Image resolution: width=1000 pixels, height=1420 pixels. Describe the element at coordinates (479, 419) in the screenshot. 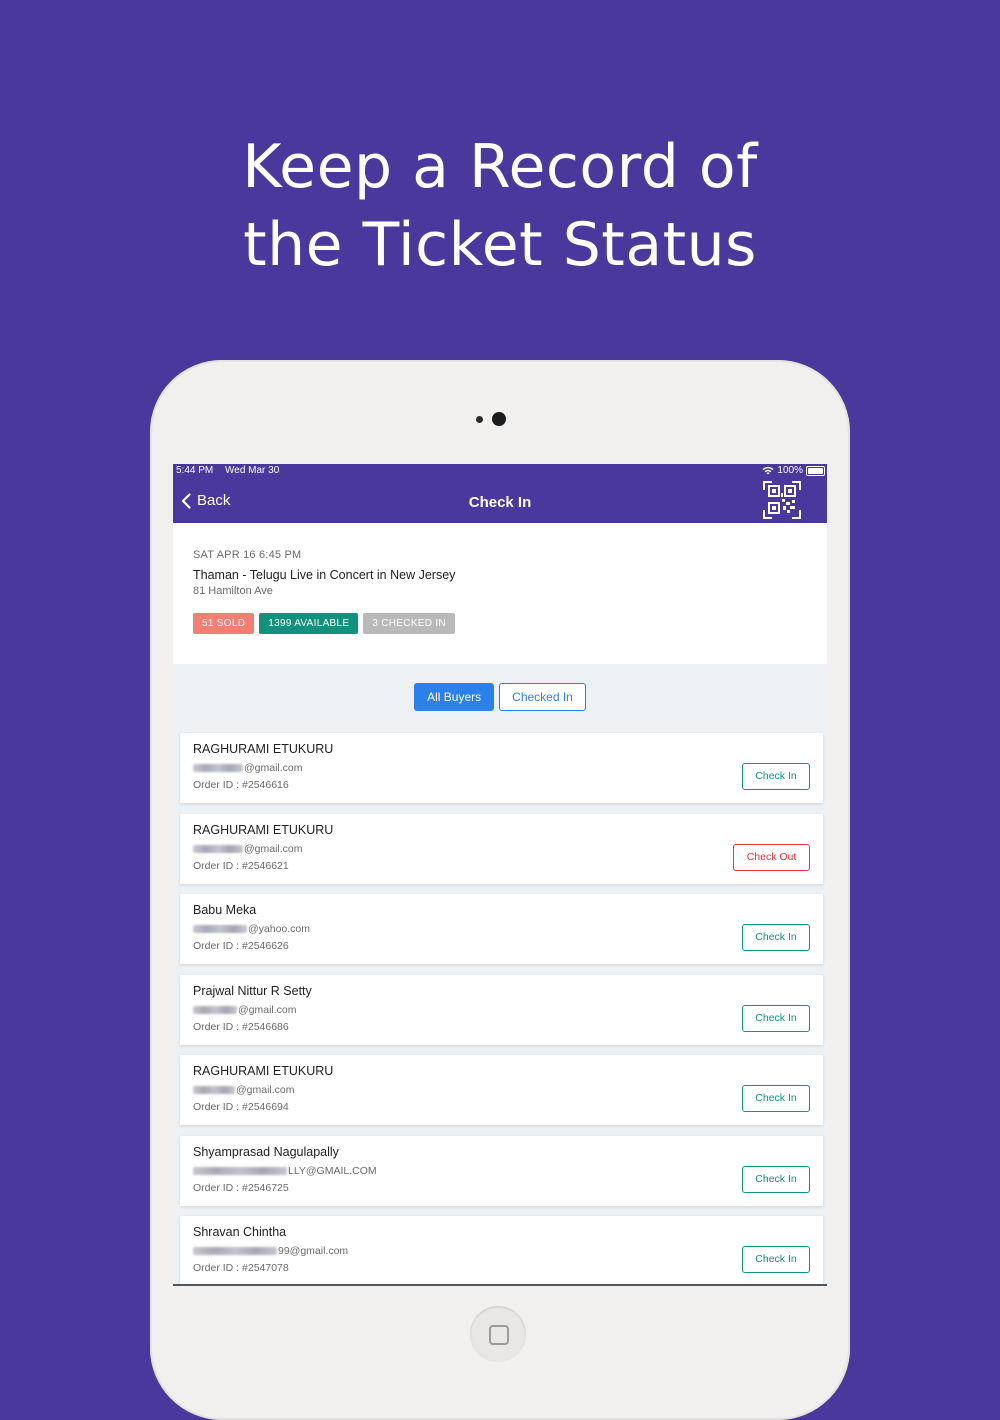

I see `sensor-dot` at that location.